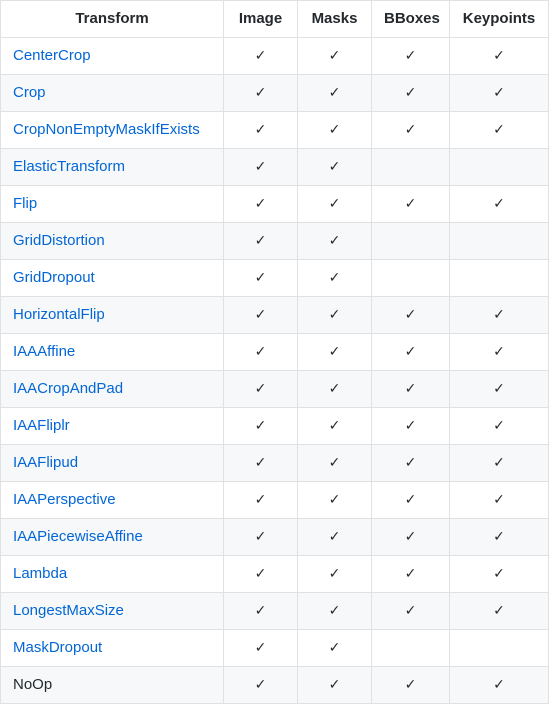 Image resolution: width=549 pixels, height=707 pixels. I want to click on transform-link: IAAFliplr, so click(41, 425).